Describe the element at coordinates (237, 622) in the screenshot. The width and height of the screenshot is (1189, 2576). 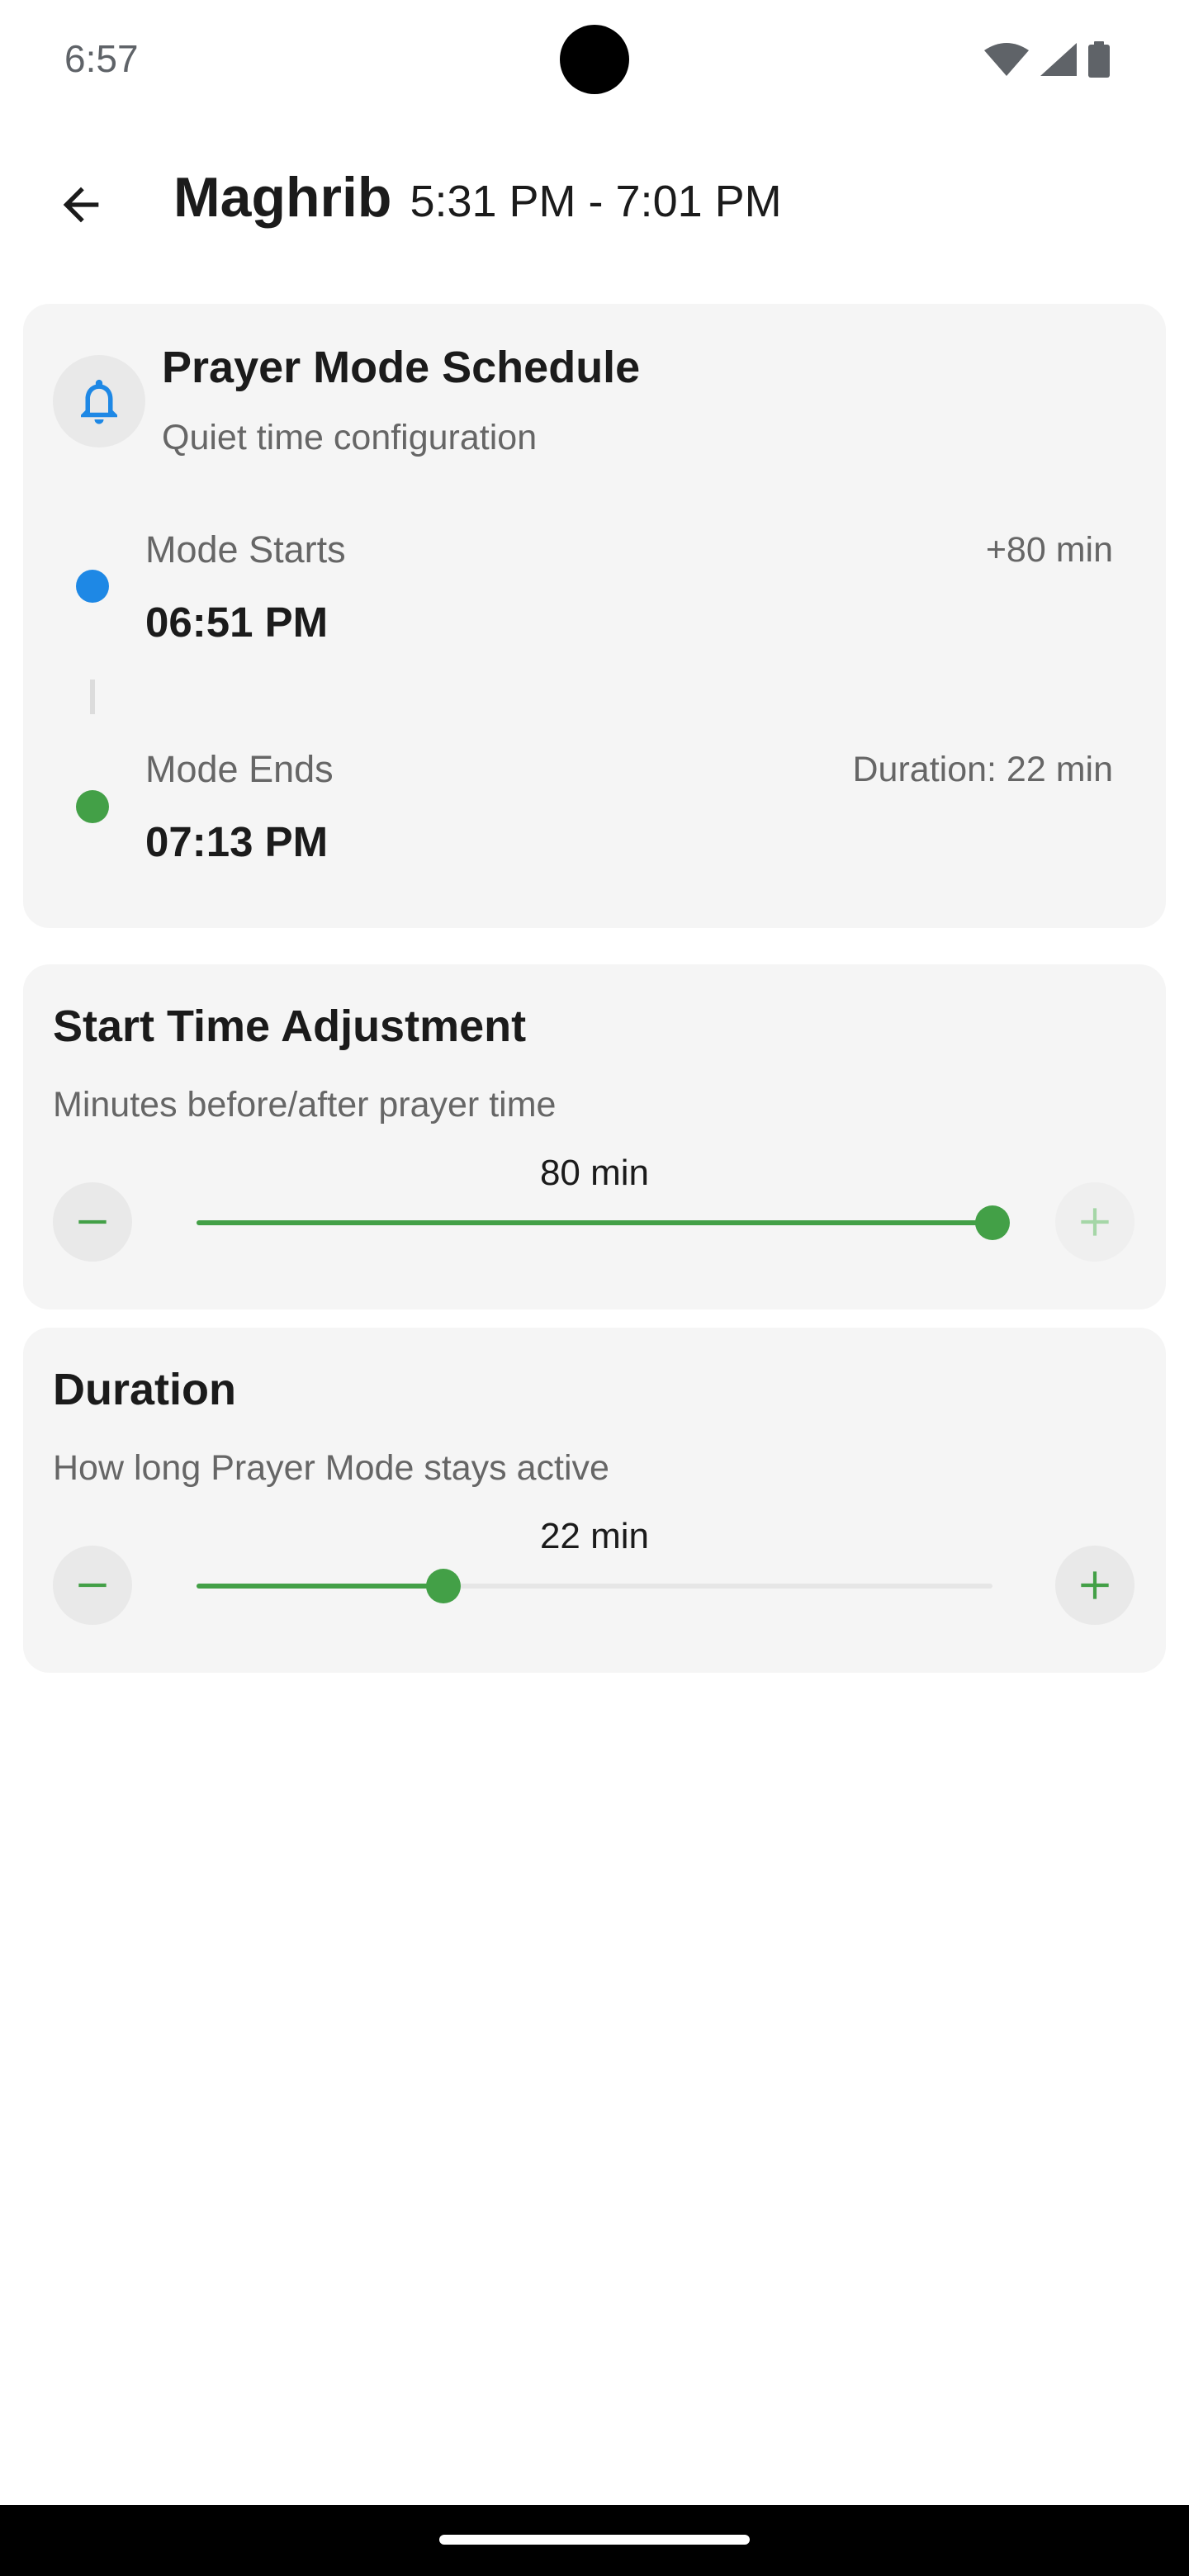
I see `mode-starts-time: 06:51 PM` at that location.